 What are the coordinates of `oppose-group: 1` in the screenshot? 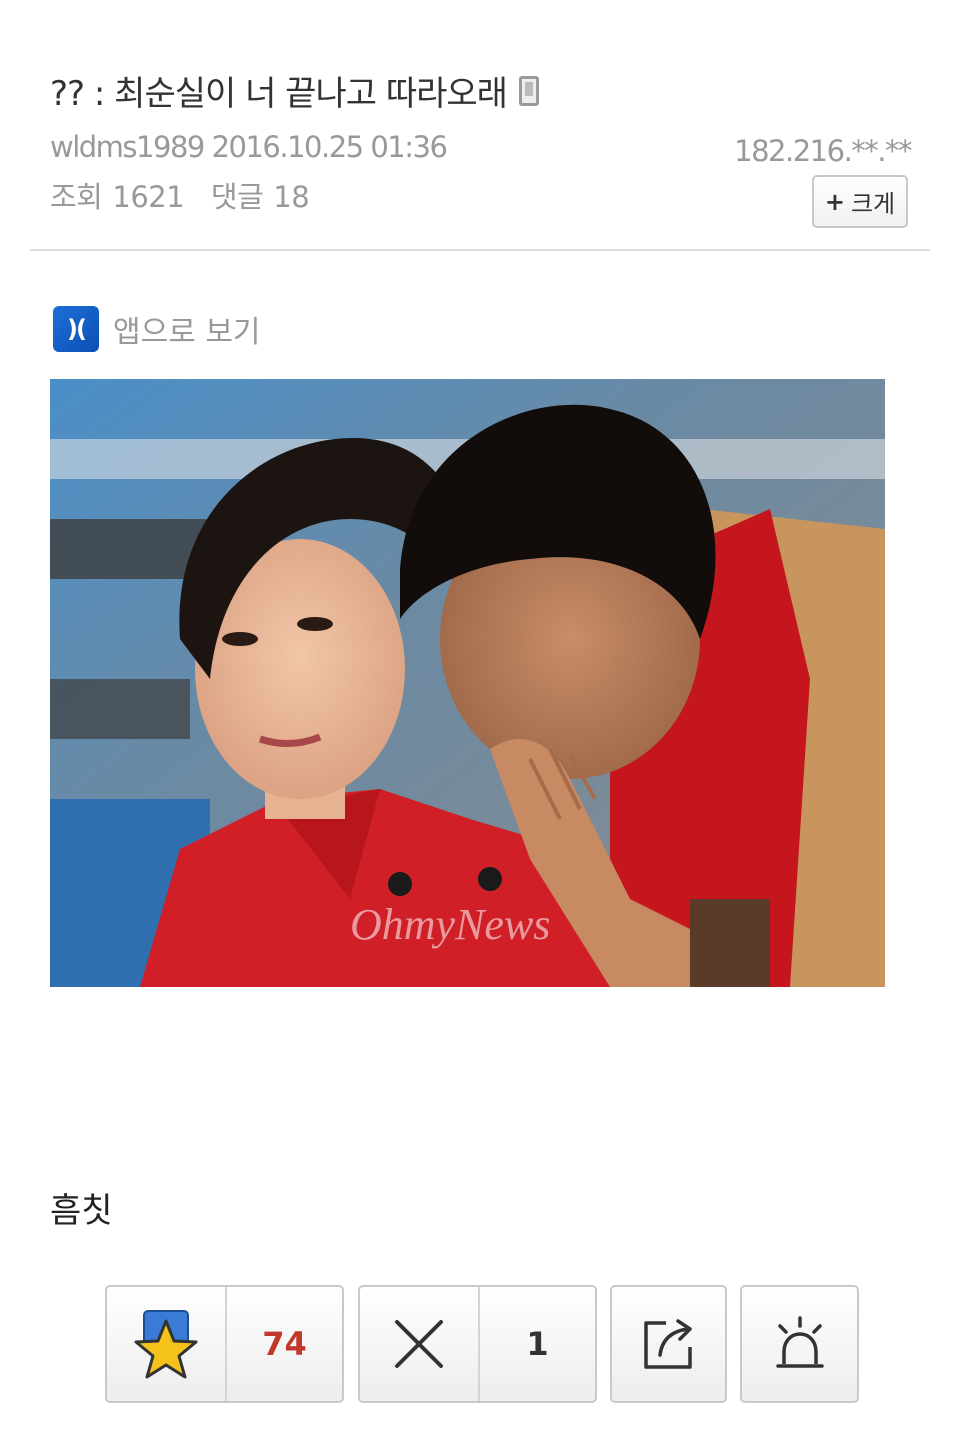 It's located at (477, 1344).